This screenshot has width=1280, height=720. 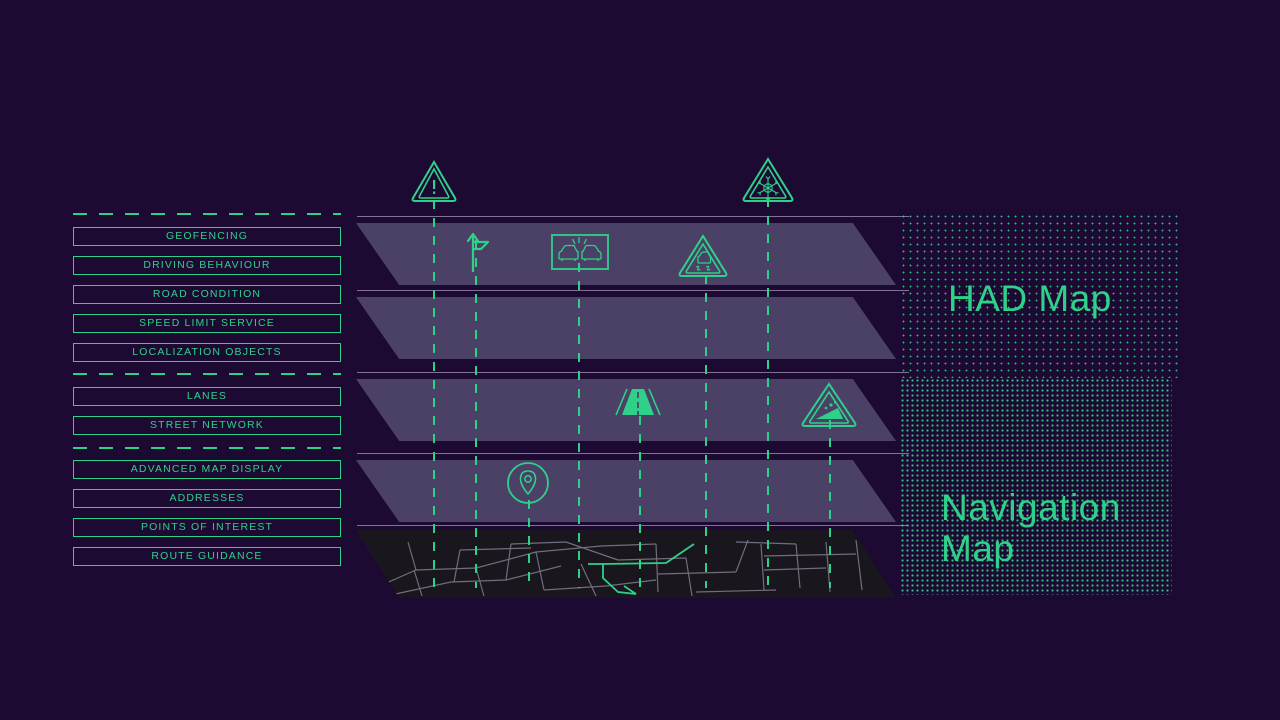 I want to click on steep-hill-warning-triangle-icon, so click(x=829, y=407).